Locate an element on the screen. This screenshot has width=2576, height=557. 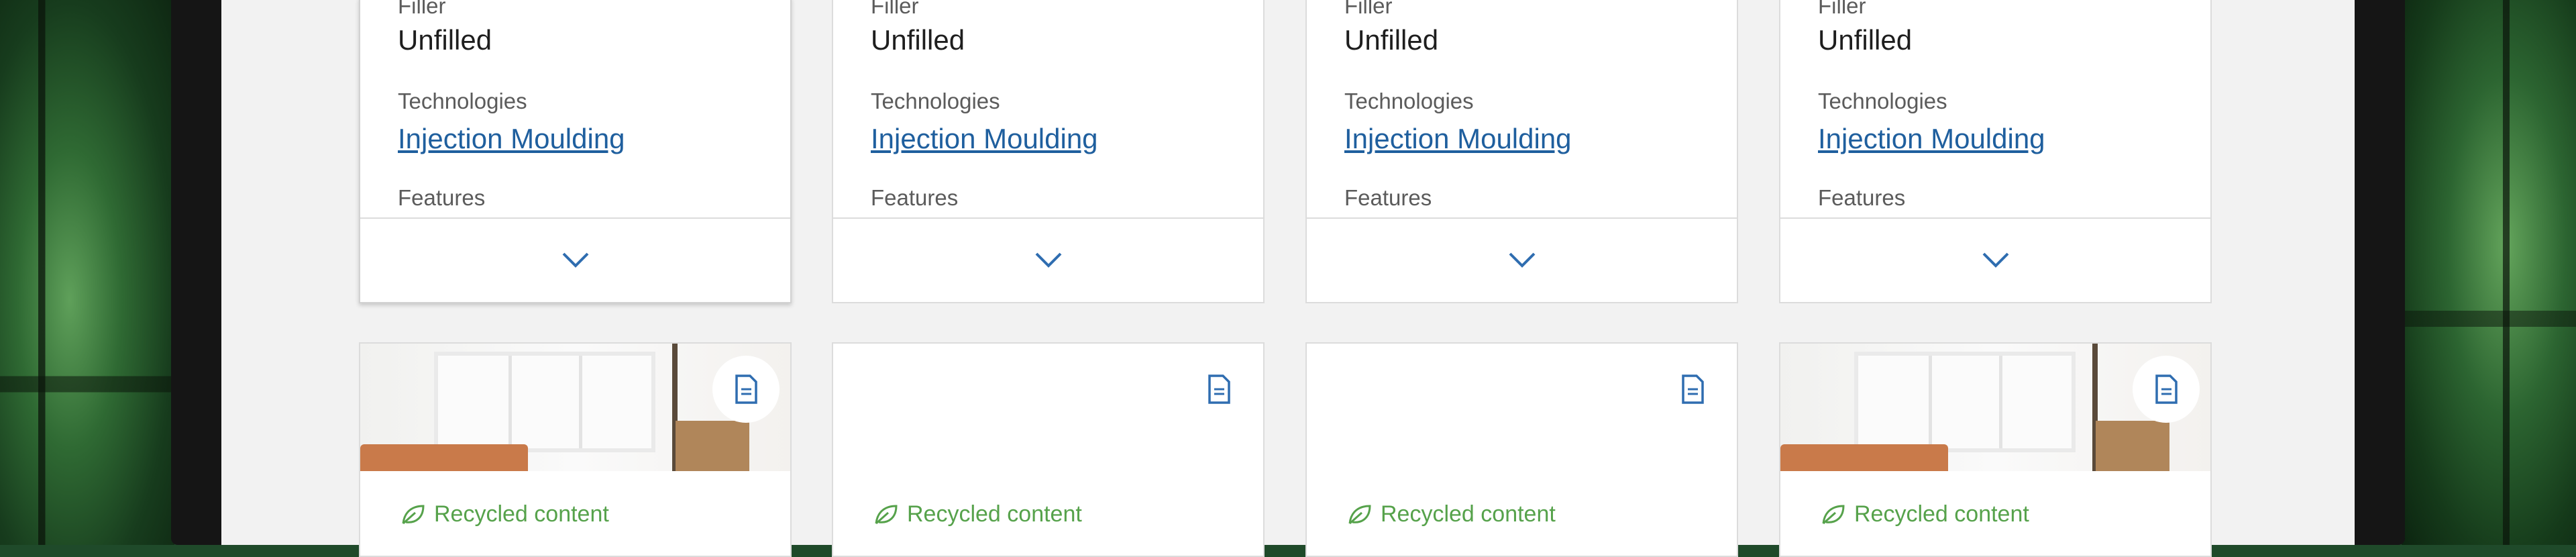
background-left is located at coordinates (87, 272).